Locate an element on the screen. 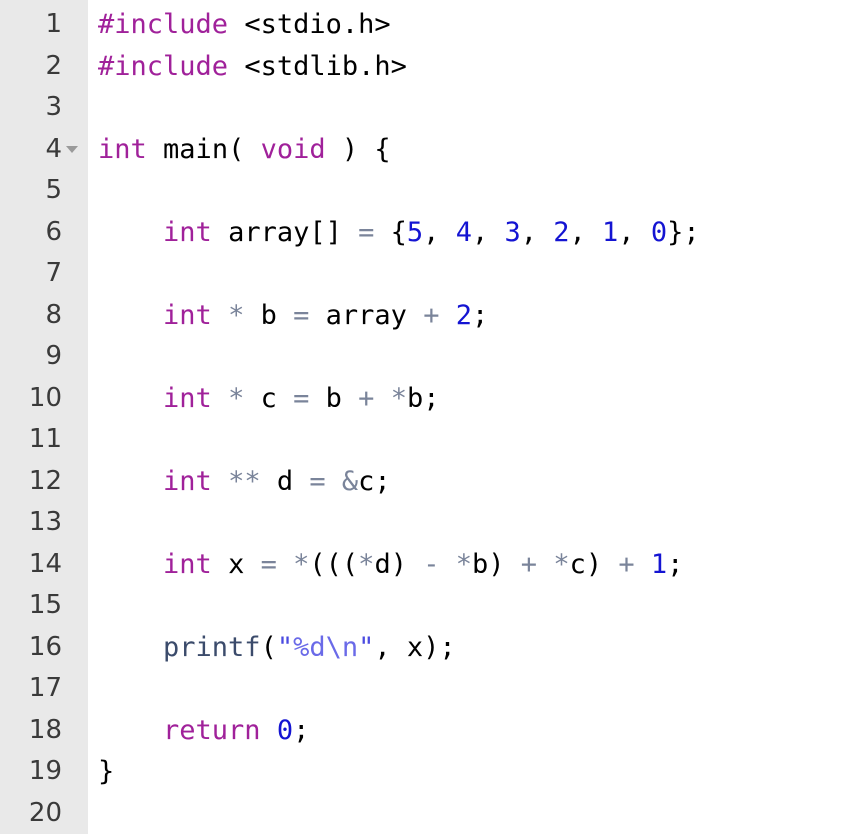 Image resolution: width=854 pixels, height=834 pixels. code-line: int x = *(((*d) - *b) + *c) + 1; is located at coordinates (471, 565).